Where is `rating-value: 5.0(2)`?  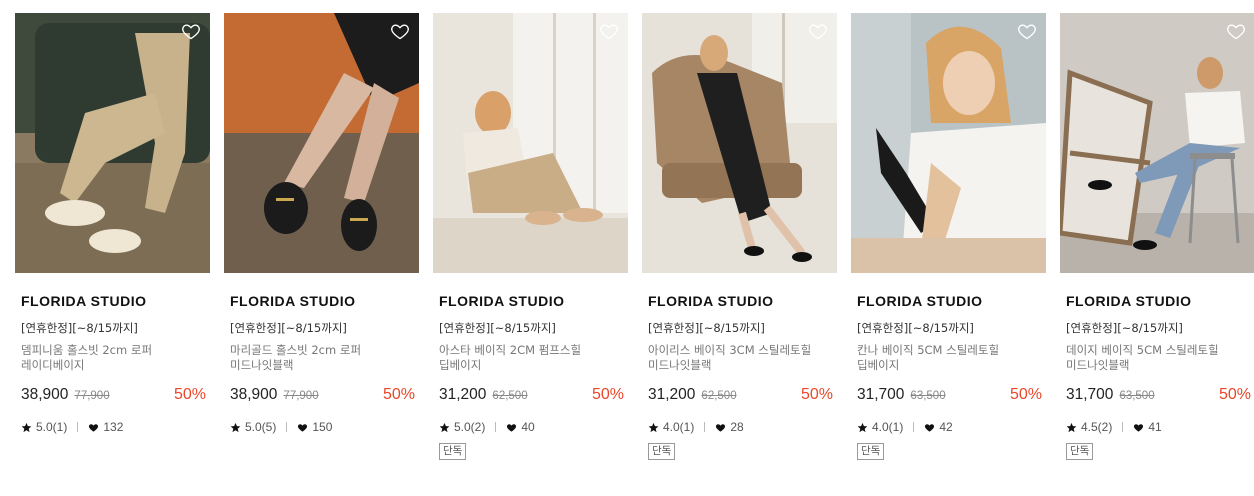 rating-value: 5.0(2) is located at coordinates (470, 427).